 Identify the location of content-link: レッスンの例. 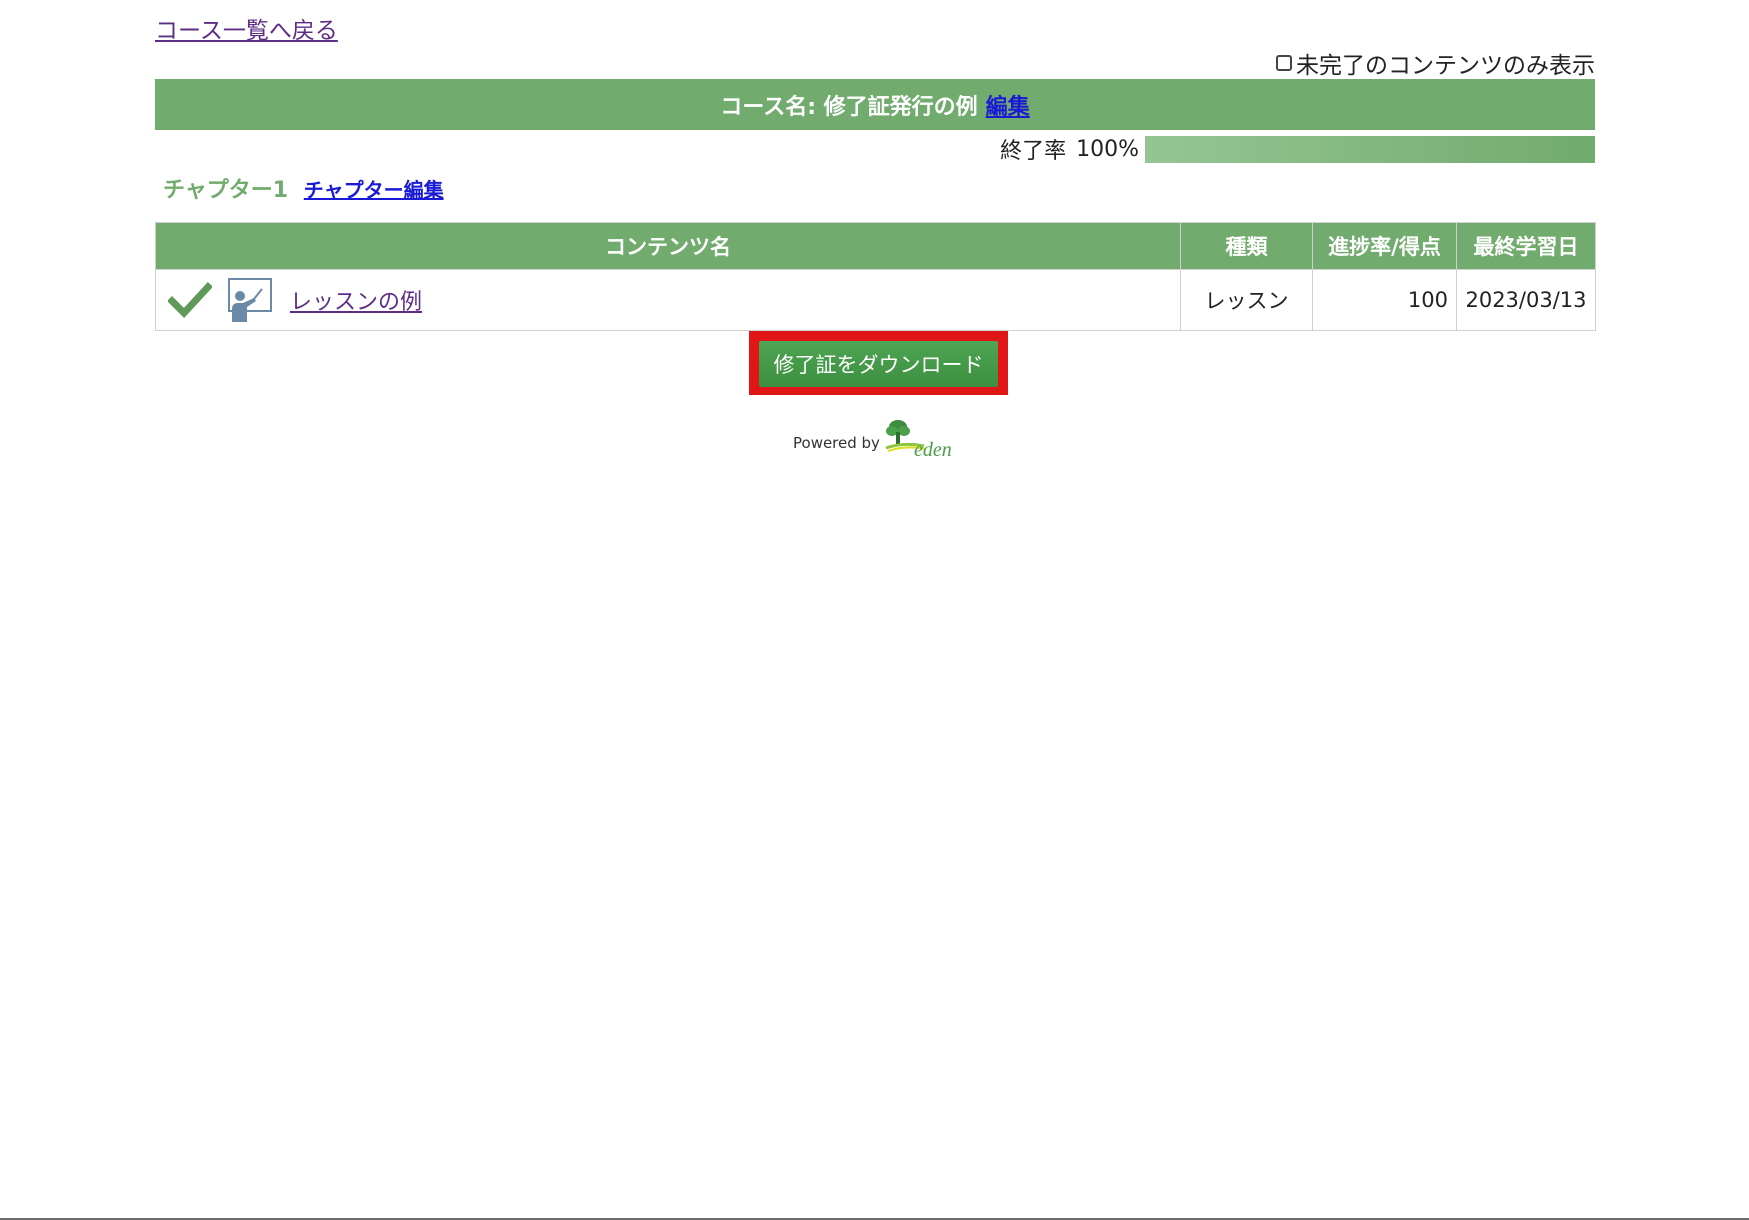
(356, 300).